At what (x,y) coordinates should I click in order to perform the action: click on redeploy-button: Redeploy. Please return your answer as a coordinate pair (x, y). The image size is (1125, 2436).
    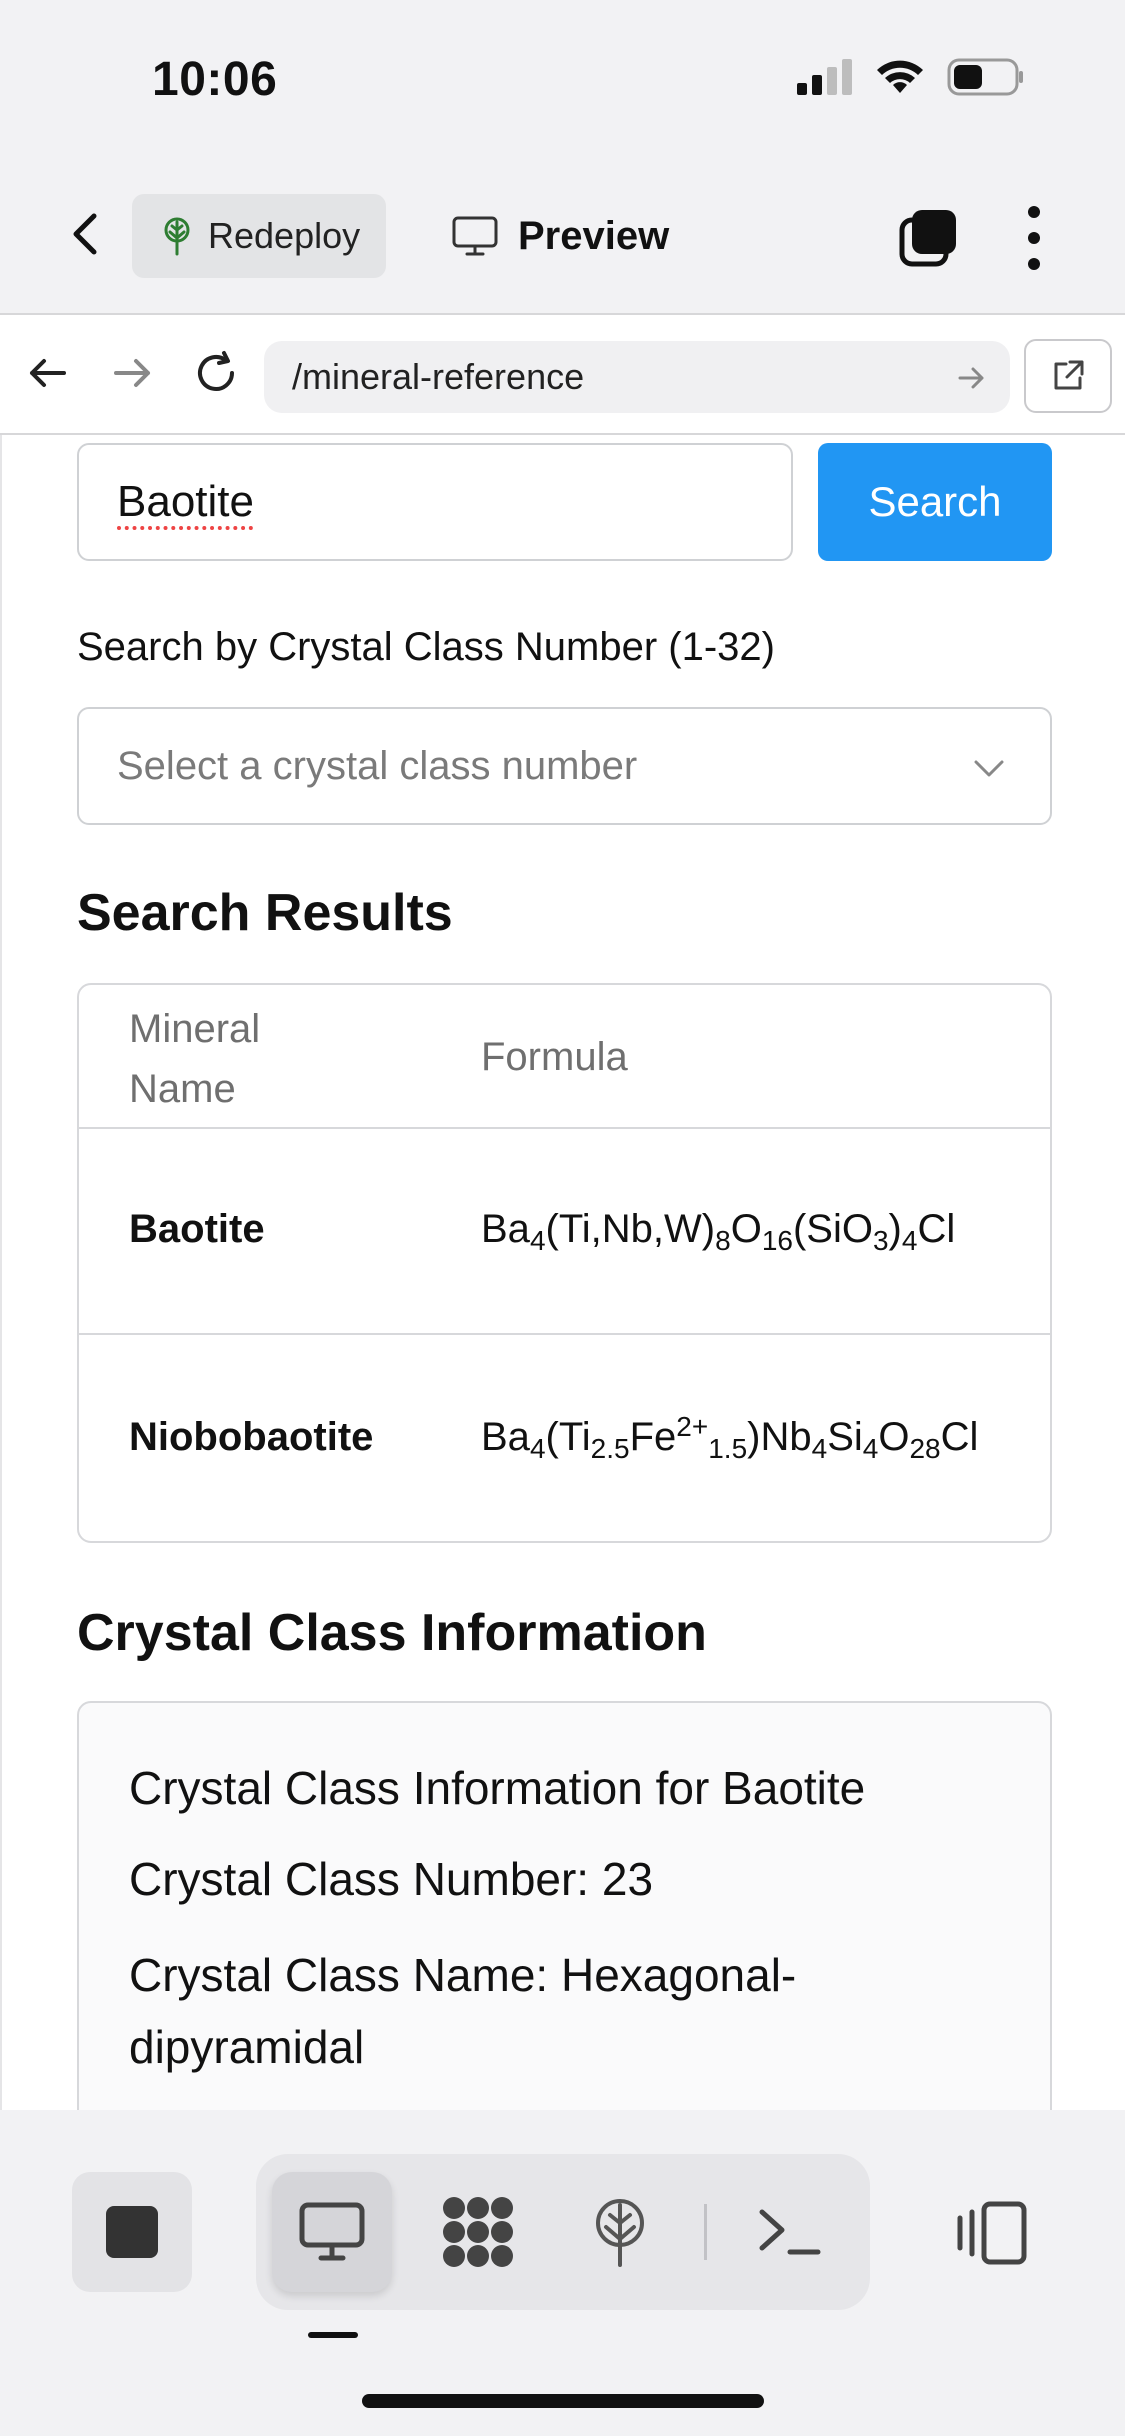
    Looking at the image, I should click on (259, 236).